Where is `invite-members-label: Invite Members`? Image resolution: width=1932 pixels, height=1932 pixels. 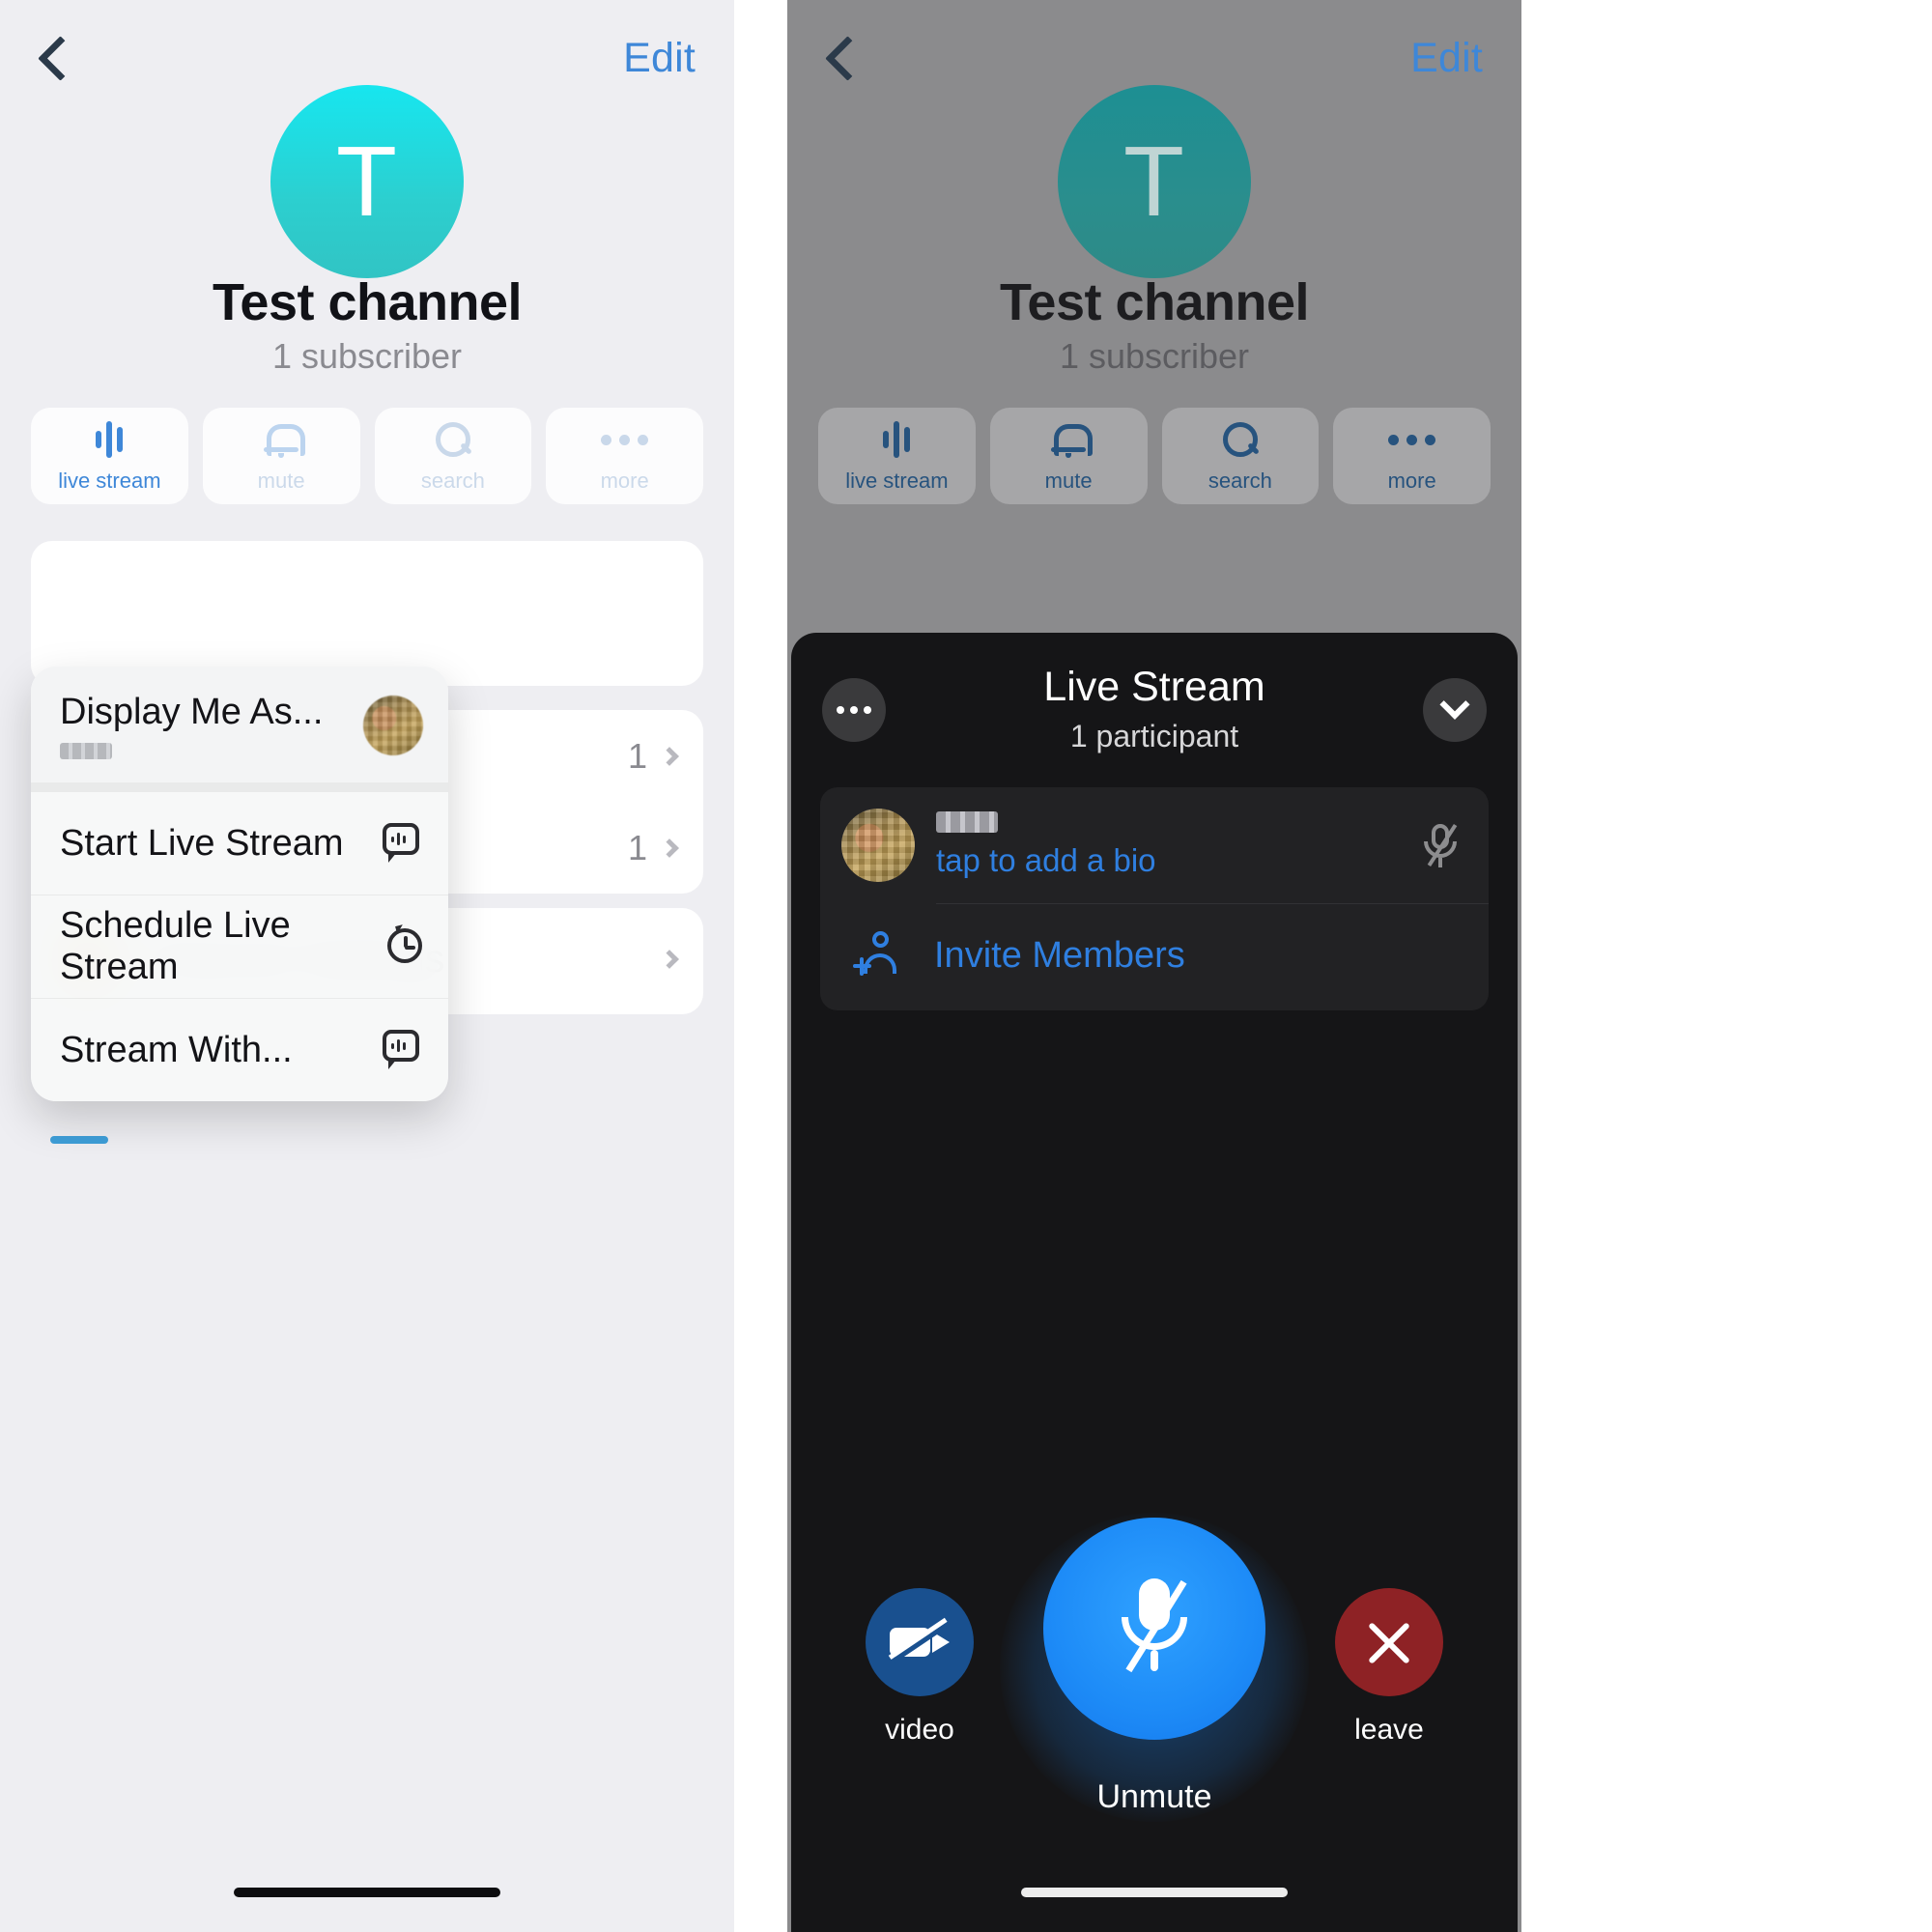 invite-members-label: Invite Members is located at coordinates (1059, 955).